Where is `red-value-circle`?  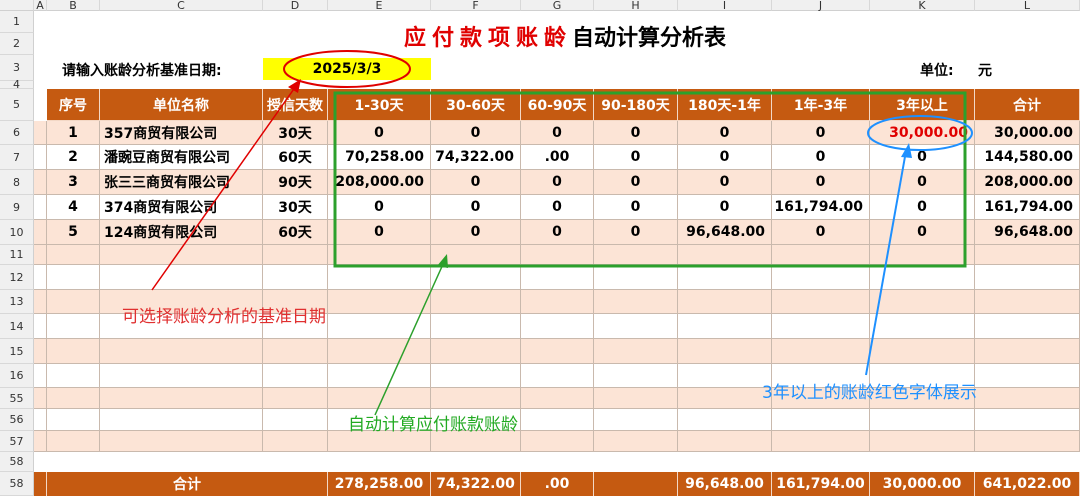 red-value-circle is located at coordinates (920, 133).